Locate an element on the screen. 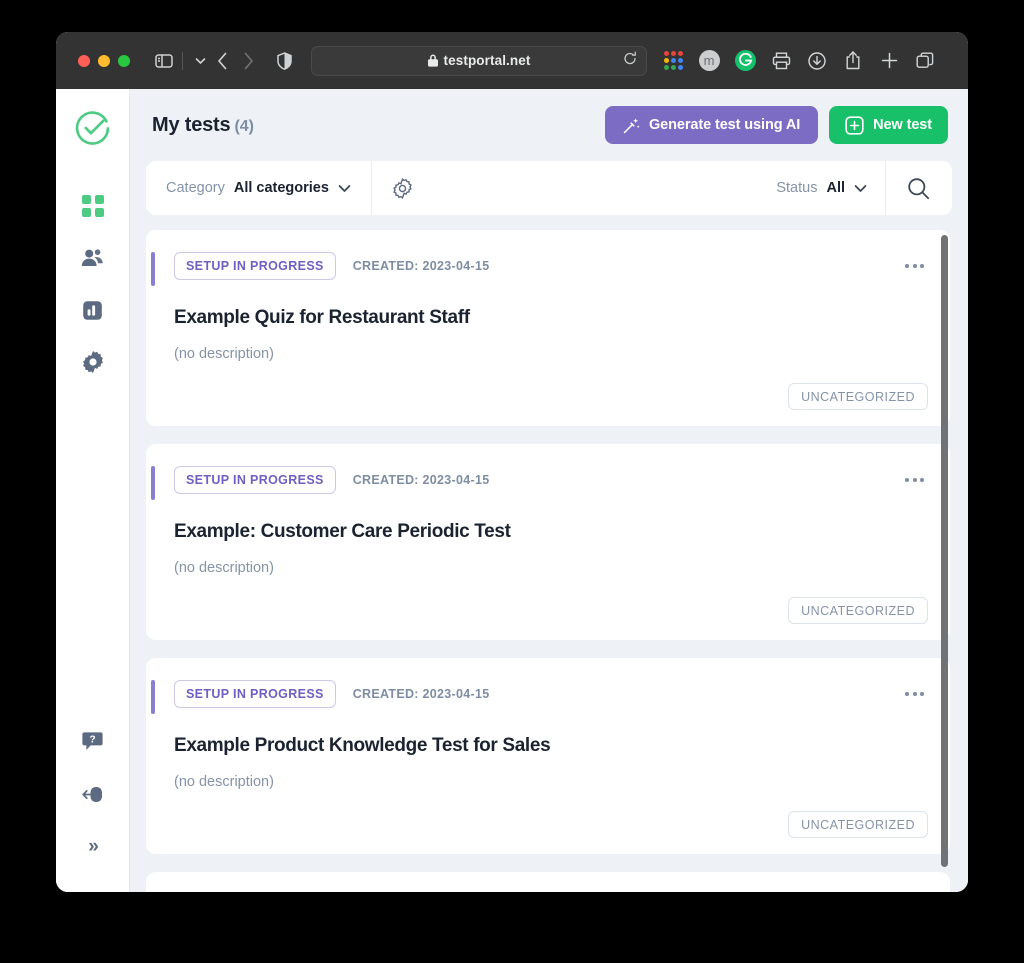 The height and width of the screenshot is (963, 1024). address-bar: testportal.net is located at coordinates (479, 60).